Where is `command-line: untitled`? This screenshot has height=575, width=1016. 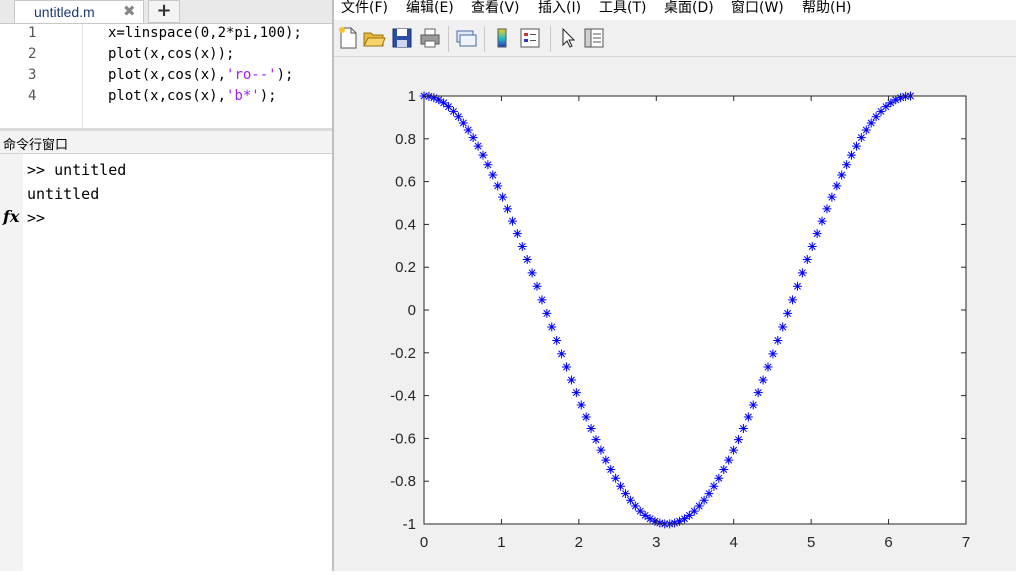
command-line: untitled is located at coordinates (63, 194).